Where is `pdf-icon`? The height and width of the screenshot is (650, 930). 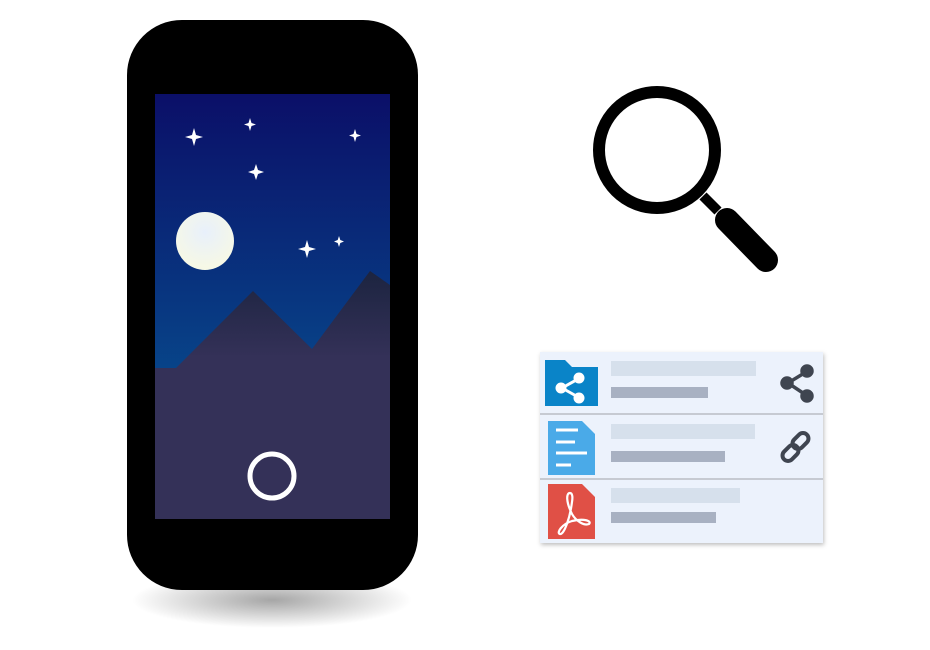
pdf-icon is located at coordinates (571, 511).